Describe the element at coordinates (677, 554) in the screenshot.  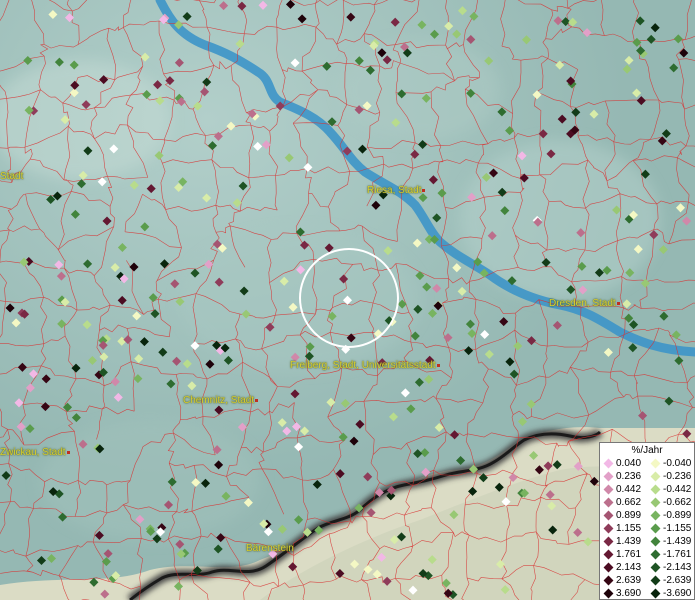
I see `legend-value: -1.761` at that location.